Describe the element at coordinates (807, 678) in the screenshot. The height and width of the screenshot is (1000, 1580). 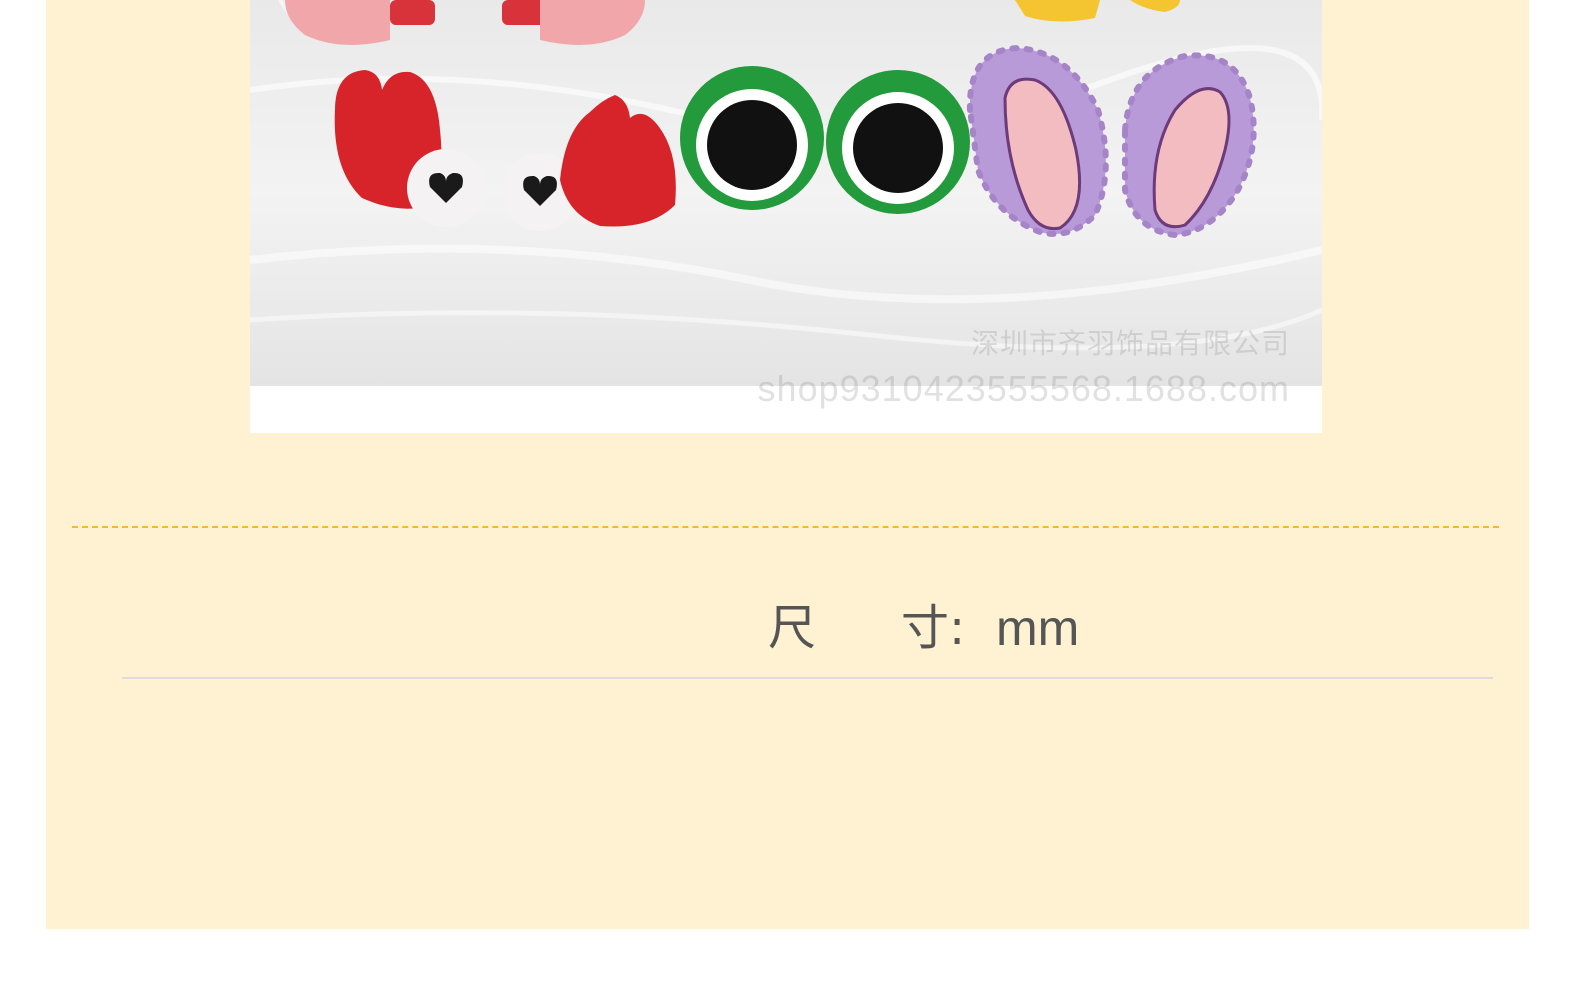
I see `solid-divider` at that location.